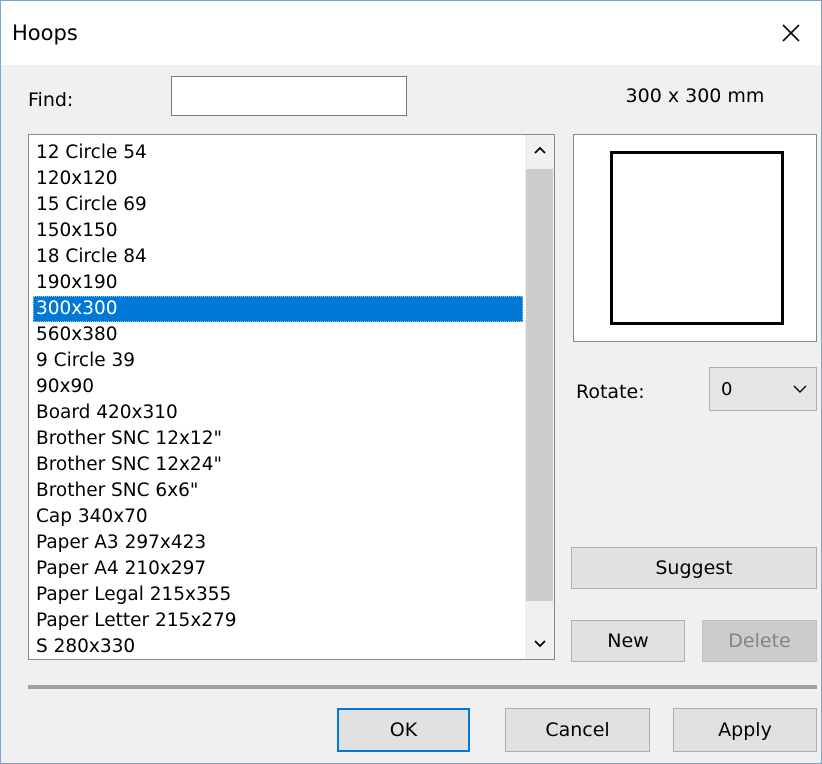  I want to click on close-icon, so click(791, 33).